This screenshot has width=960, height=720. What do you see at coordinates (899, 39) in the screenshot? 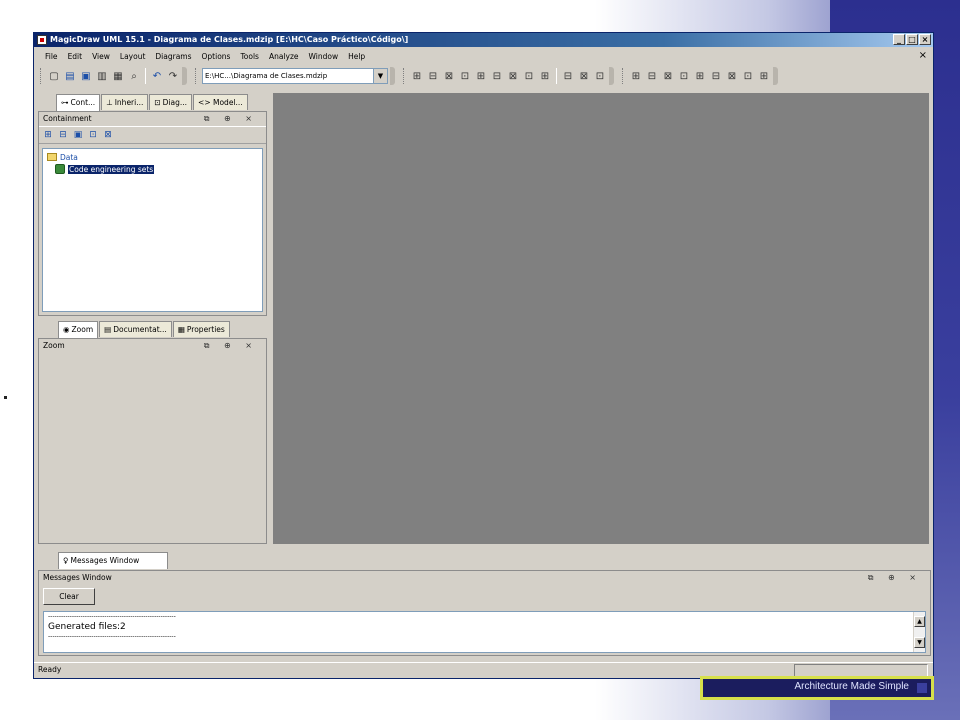
I see `minimize-button: _` at bounding box center [899, 39].